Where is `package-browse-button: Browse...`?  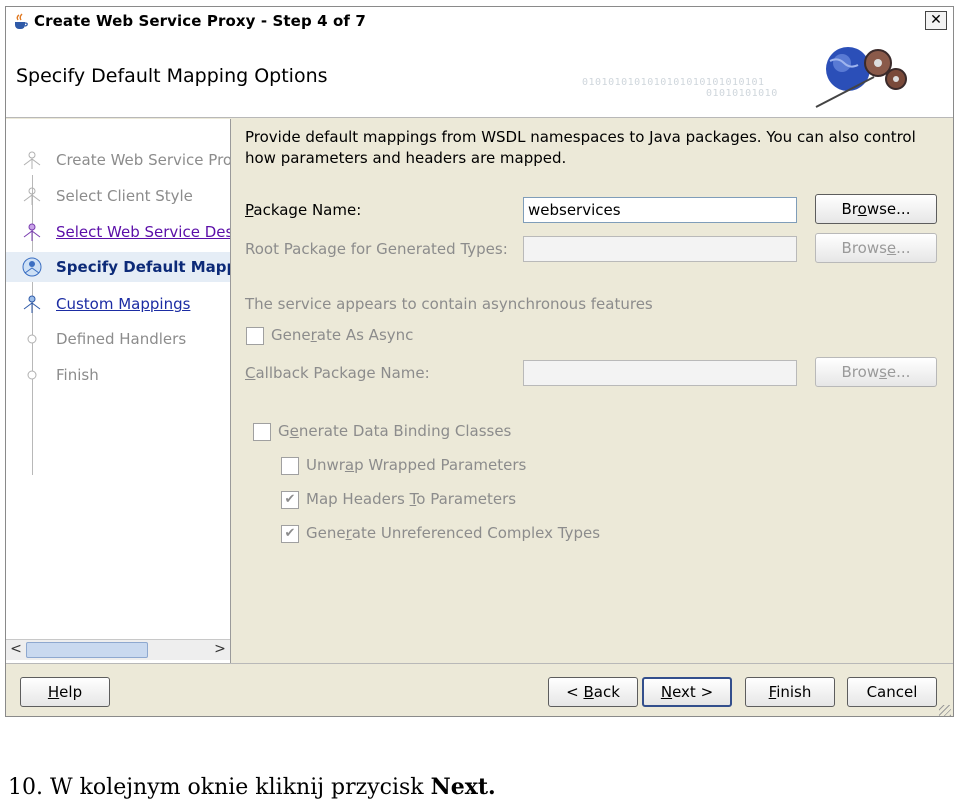
package-browse-button: Browse... is located at coordinates (876, 209).